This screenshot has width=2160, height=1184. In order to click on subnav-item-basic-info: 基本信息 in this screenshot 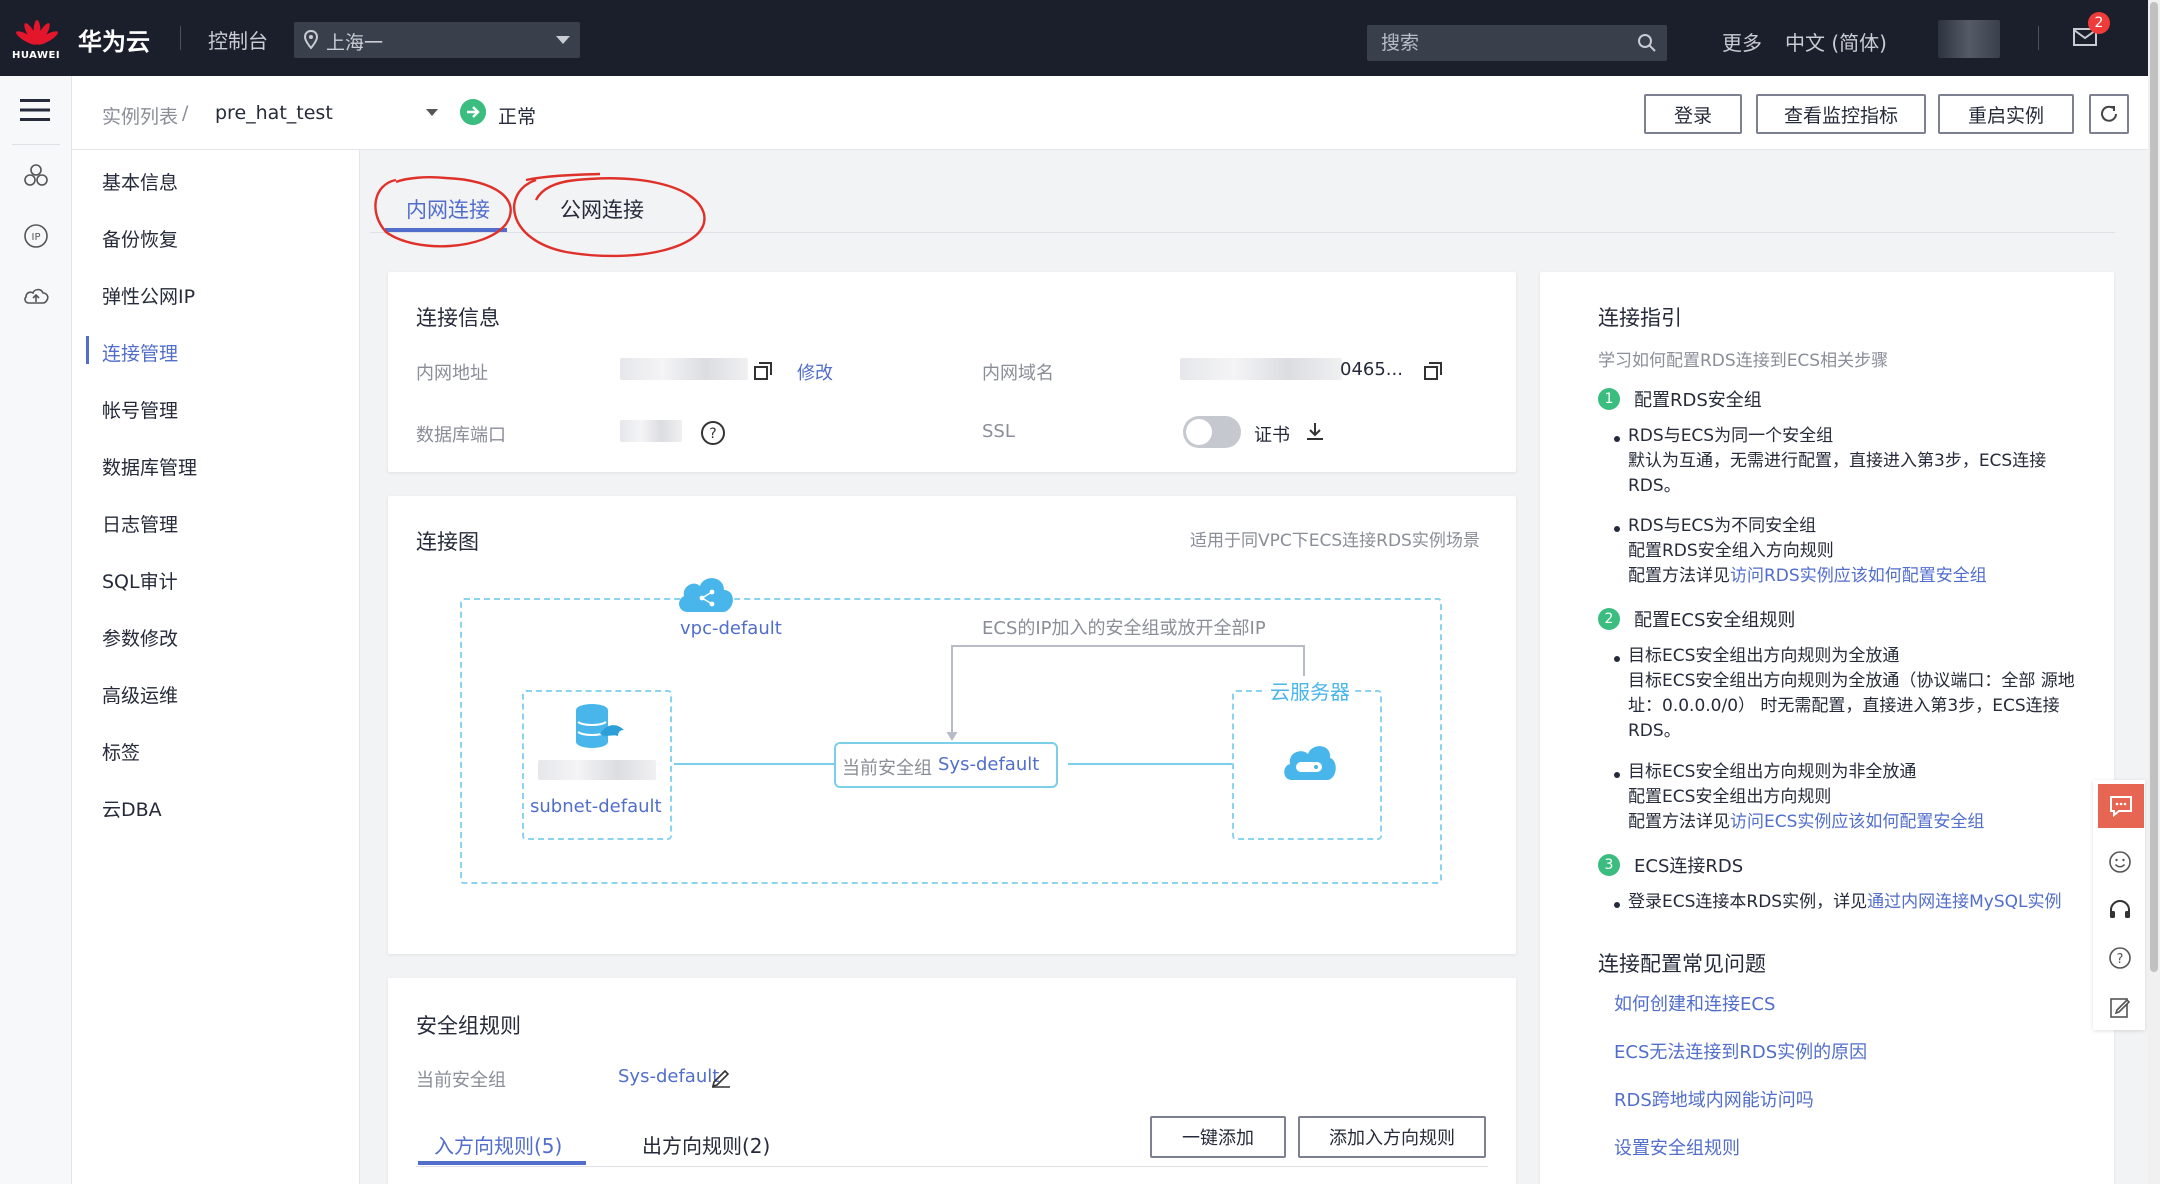, I will do `click(140, 181)`.